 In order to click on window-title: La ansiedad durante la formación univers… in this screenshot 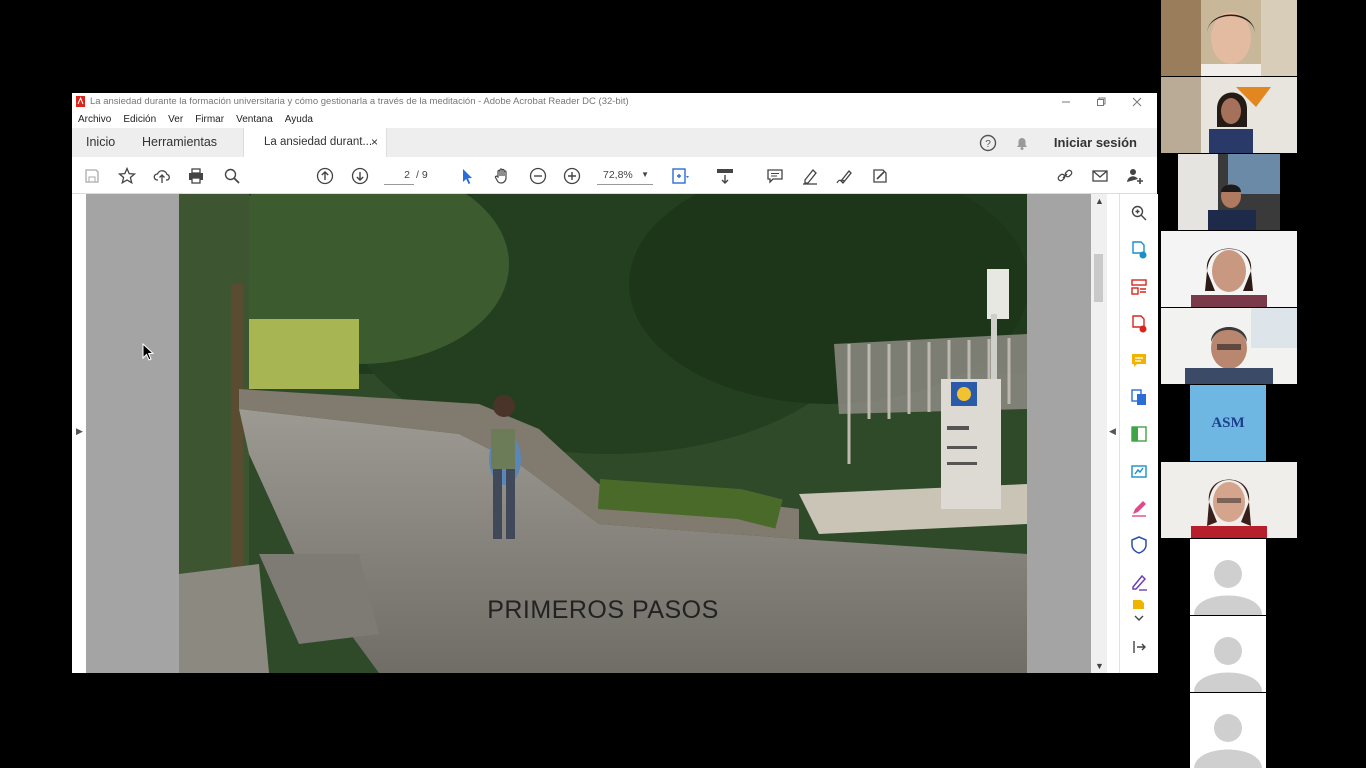, I will do `click(359, 101)`.